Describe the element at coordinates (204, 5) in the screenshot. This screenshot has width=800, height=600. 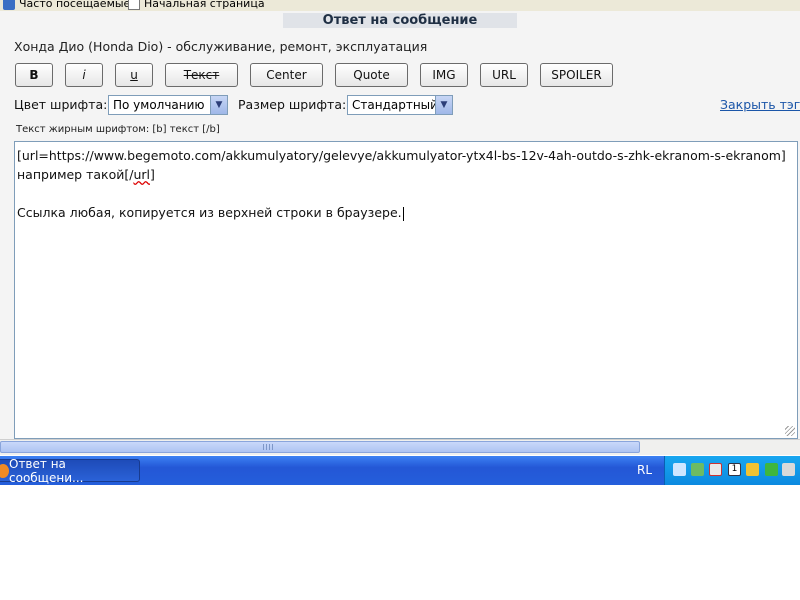
I see `bookmark-label: Начальная страница` at that location.